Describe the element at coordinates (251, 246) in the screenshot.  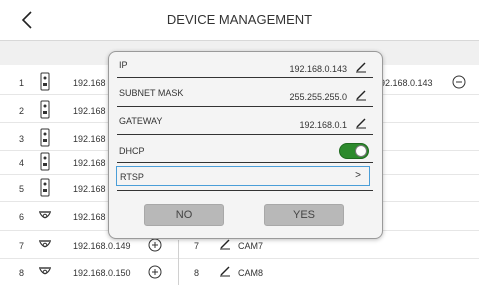
I see `camera-name: CAM7` at that location.